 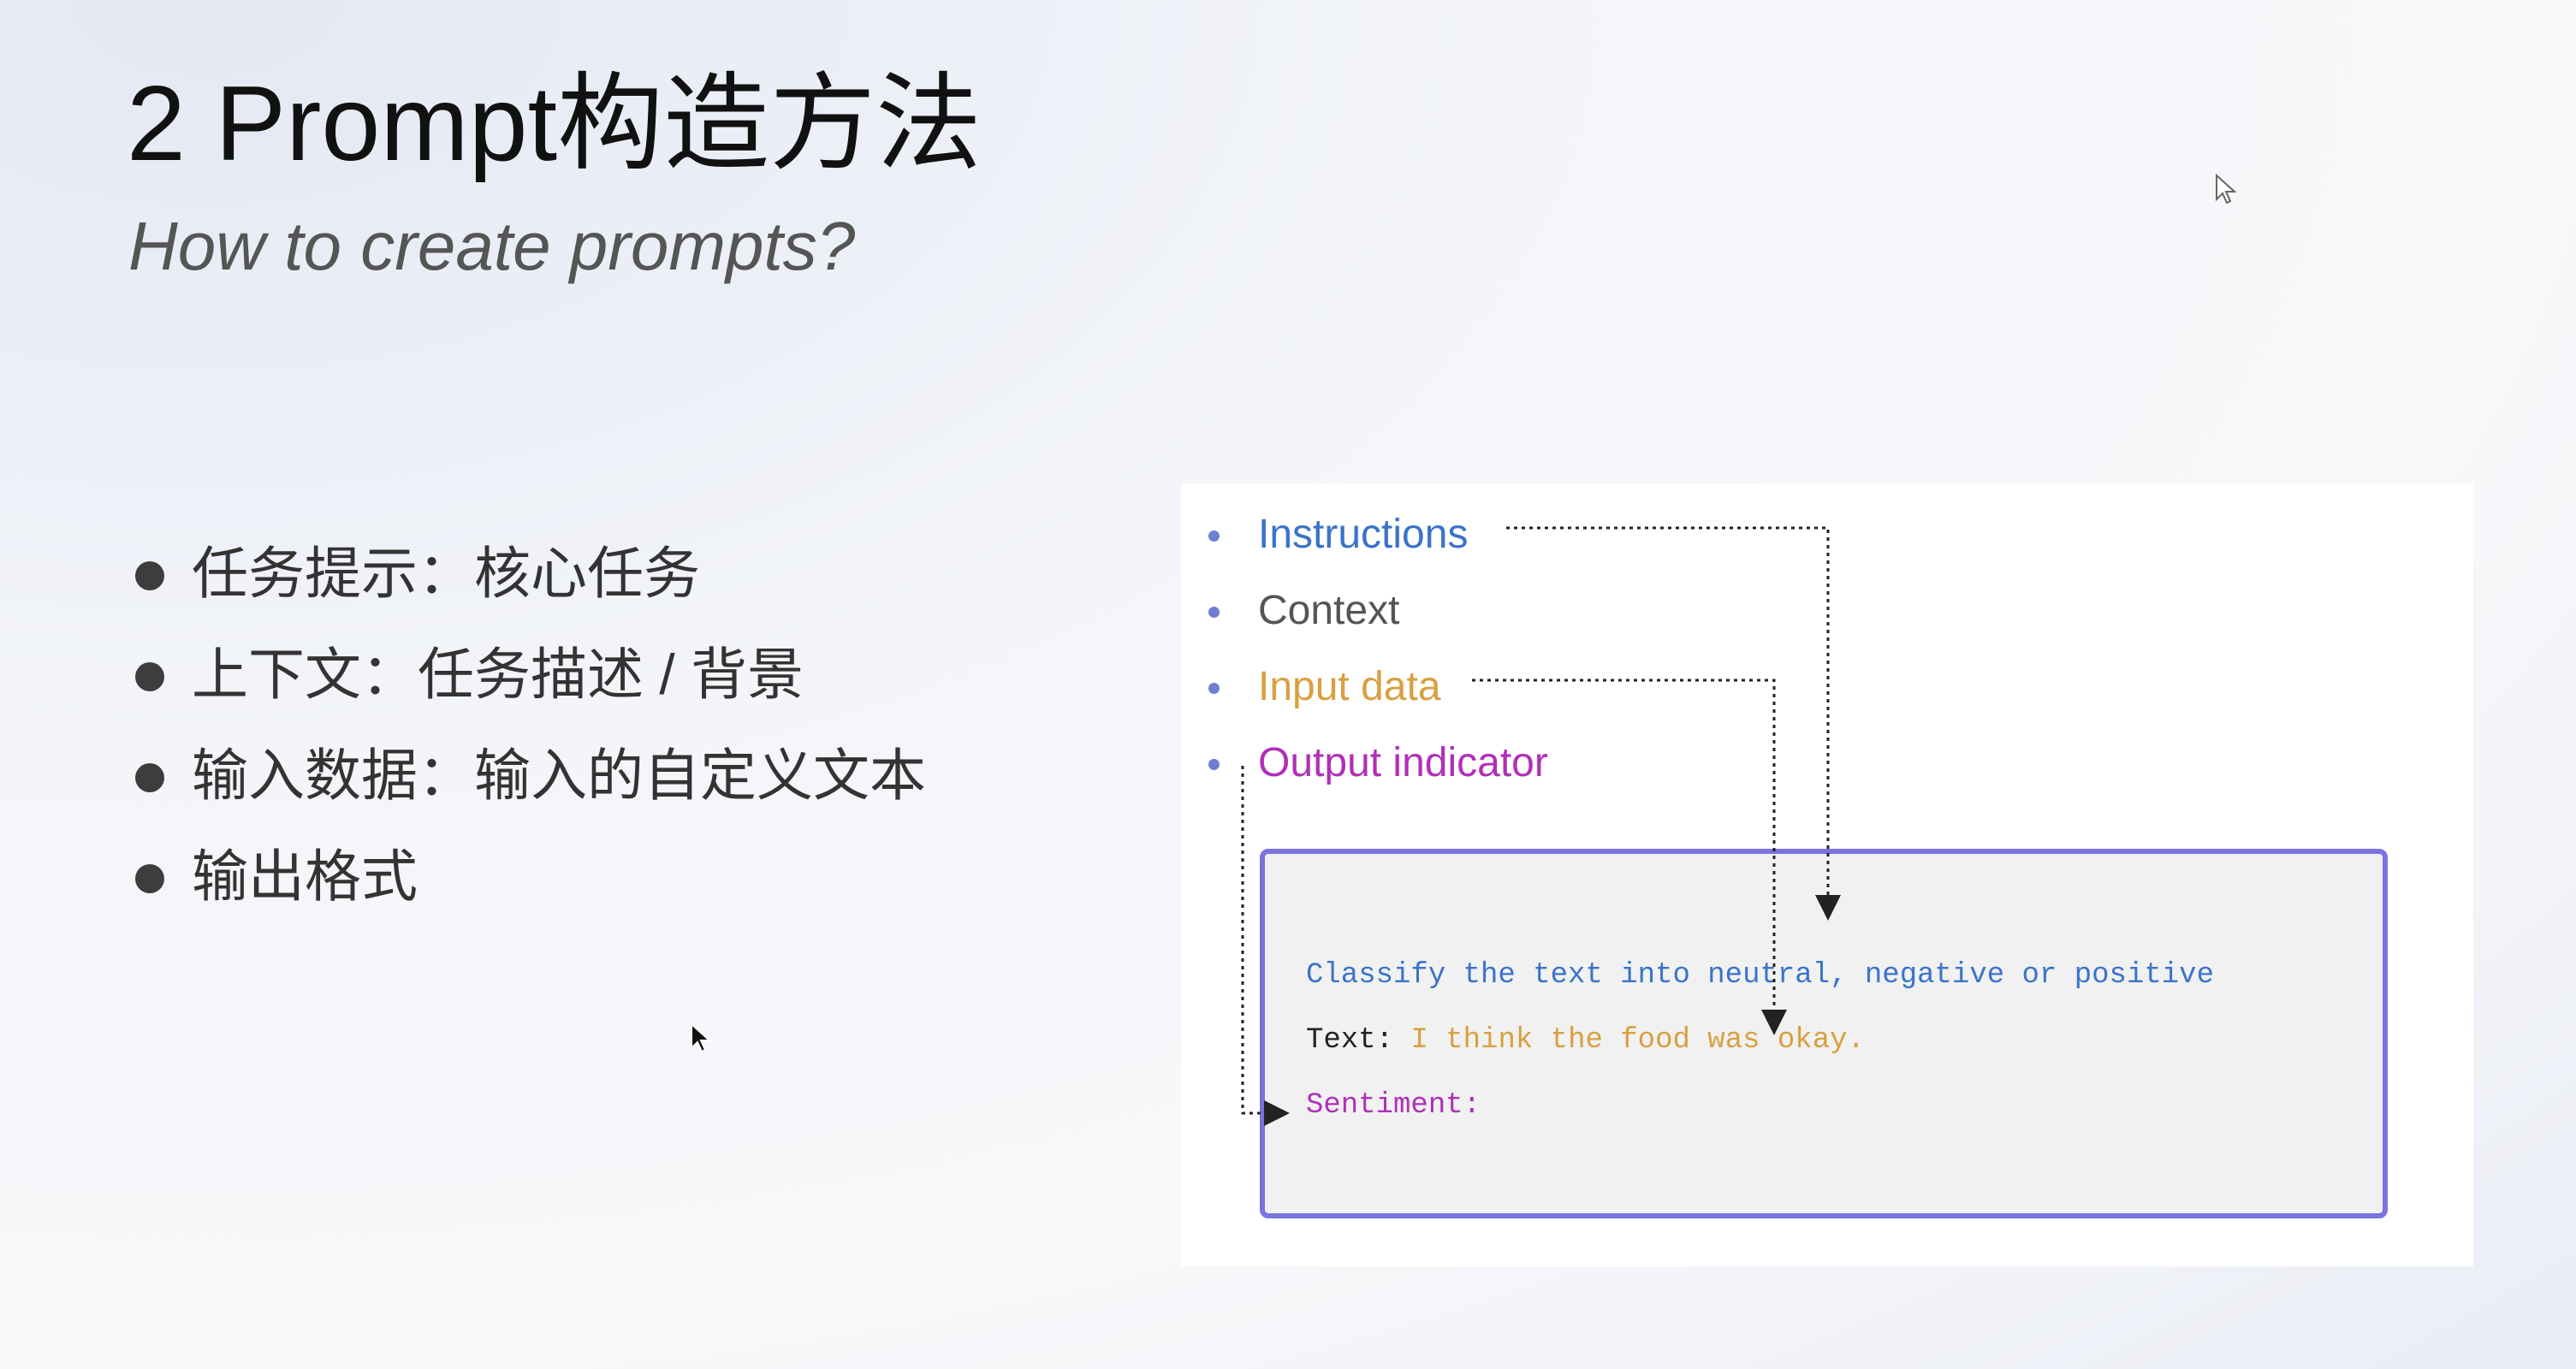 I want to click on hollow-cursor-icon, so click(x=2226, y=189).